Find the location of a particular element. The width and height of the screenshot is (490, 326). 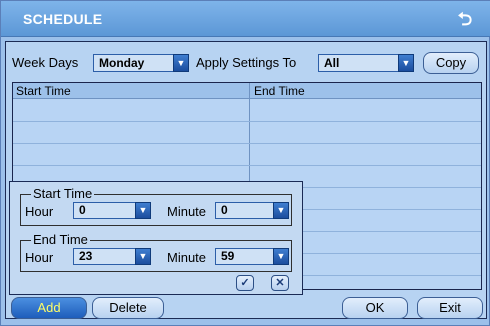

exit-button: Exit is located at coordinates (450, 308).